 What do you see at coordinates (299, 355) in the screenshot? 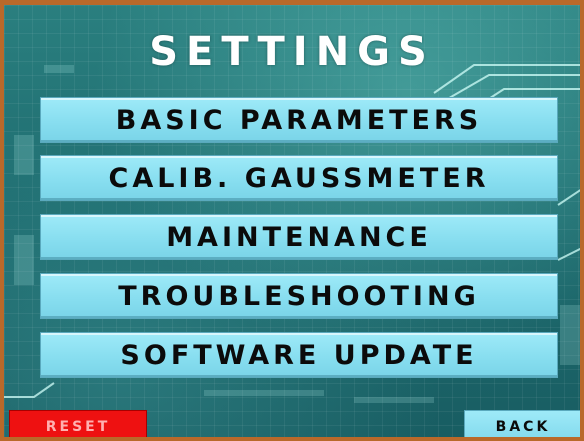
I see `software-update-button: SOFTWARE UPDATE` at bounding box center [299, 355].